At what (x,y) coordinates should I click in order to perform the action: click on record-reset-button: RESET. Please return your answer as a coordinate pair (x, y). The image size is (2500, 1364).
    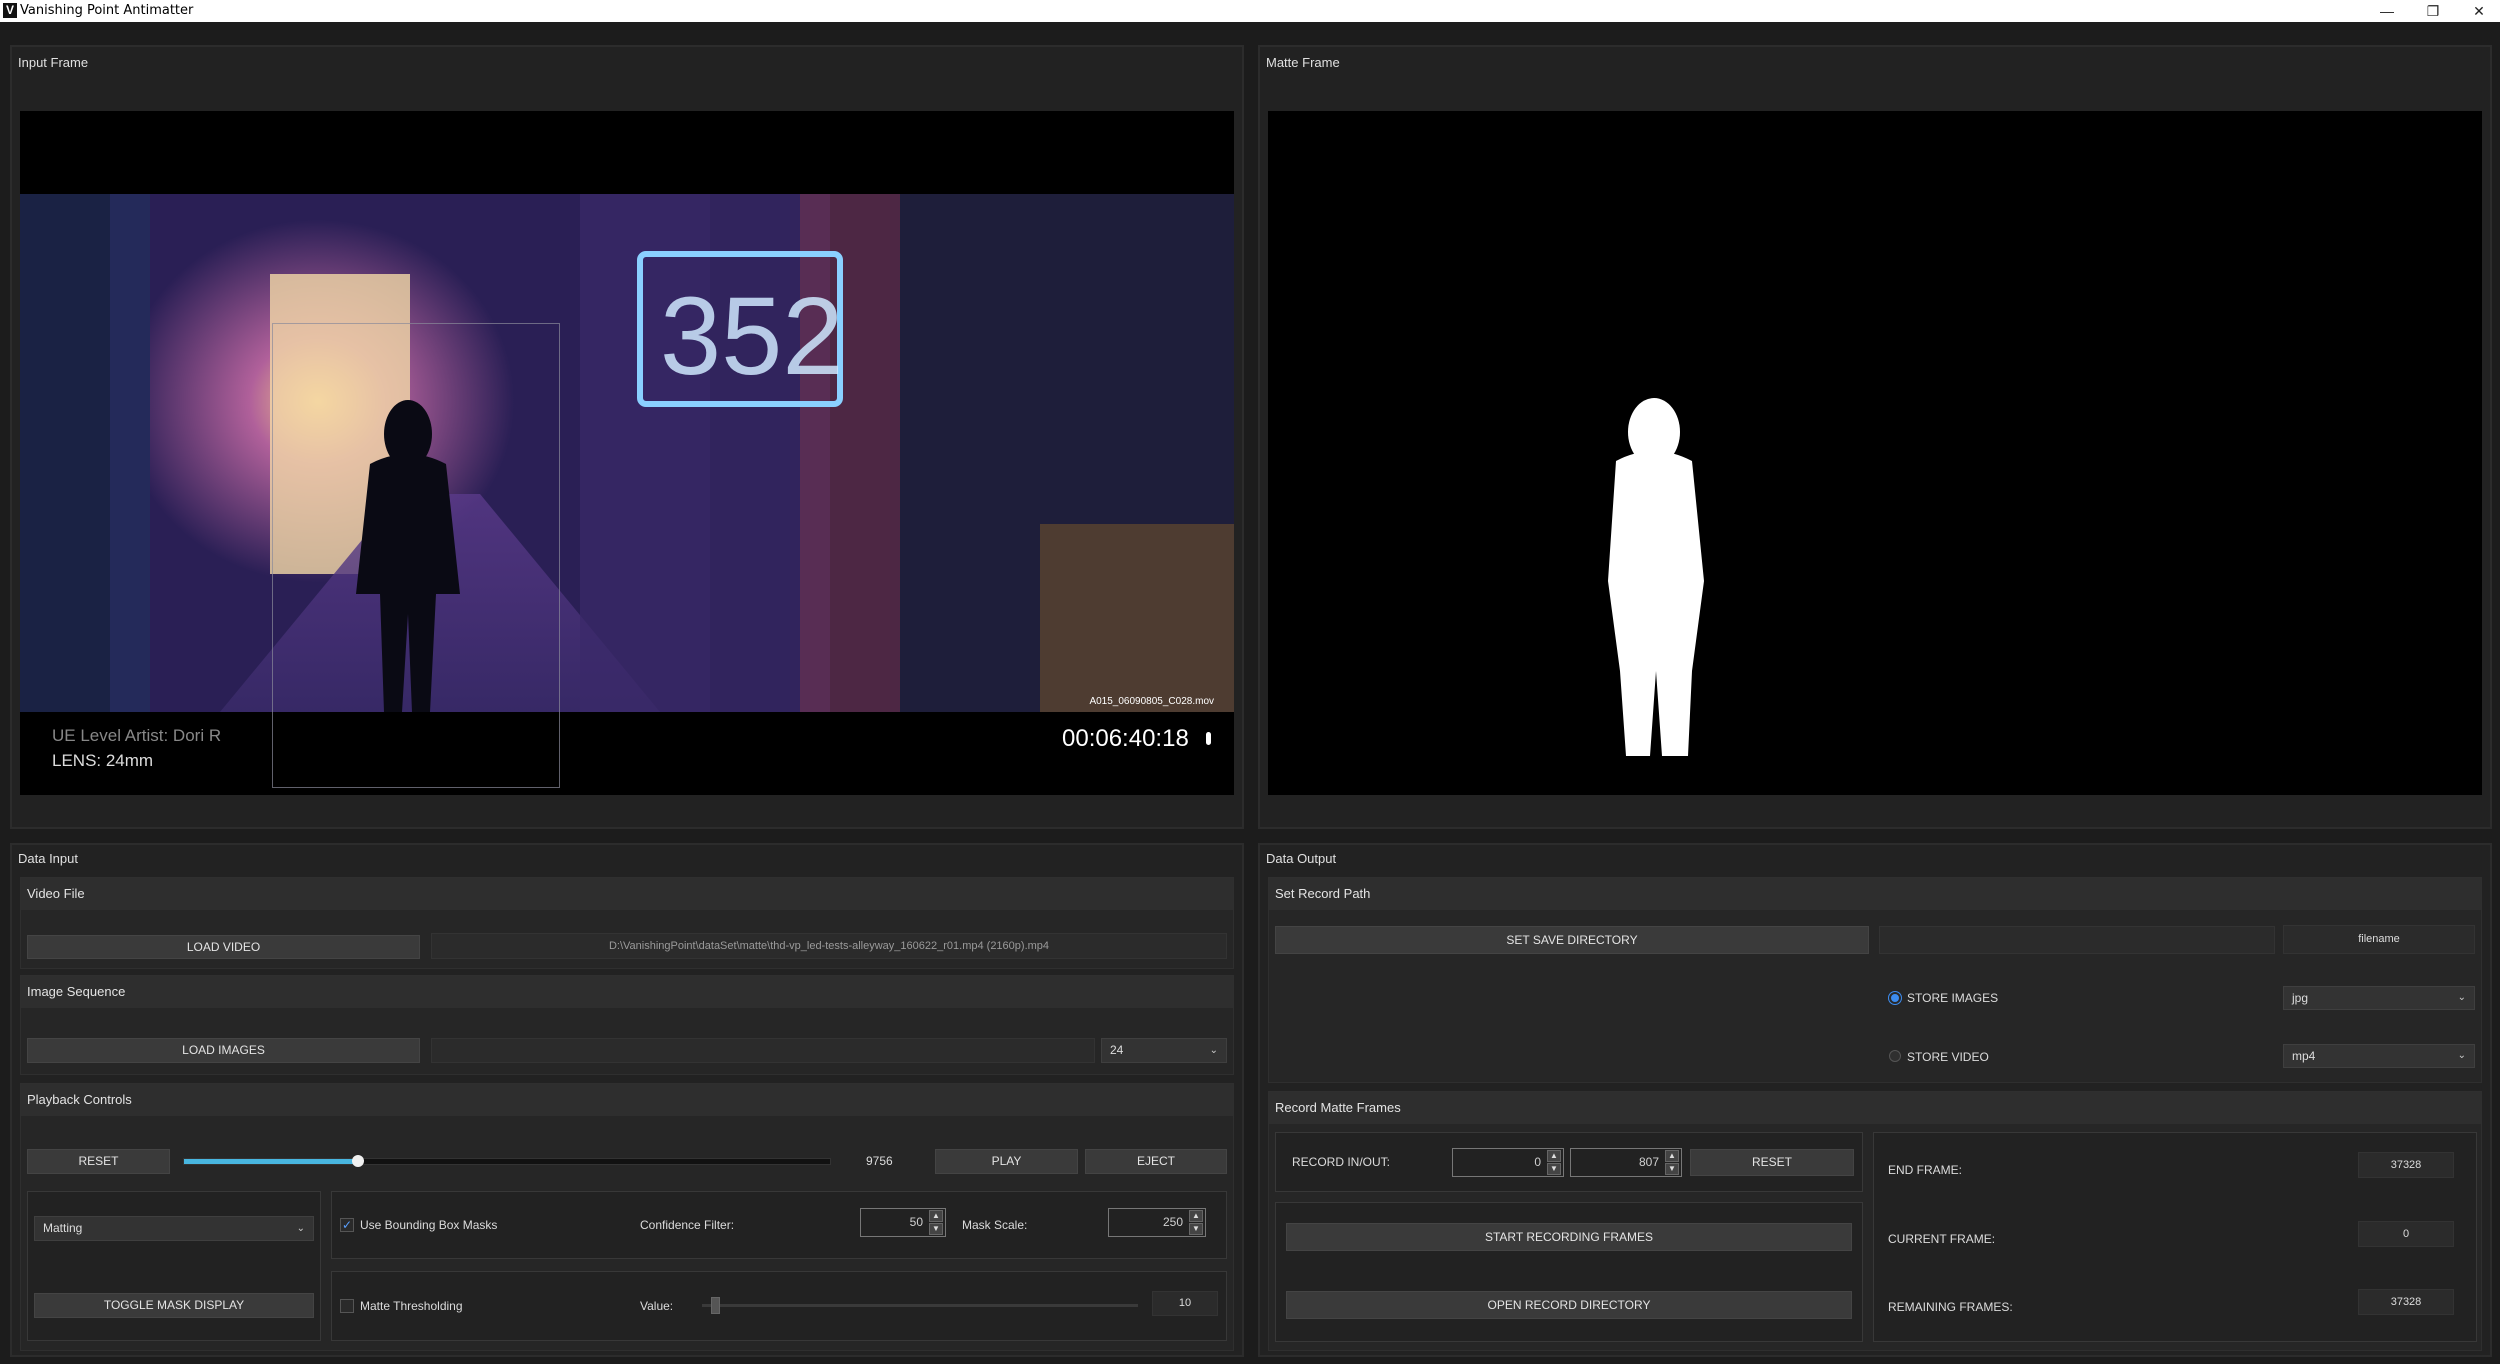
    Looking at the image, I should click on (1772, 1162).